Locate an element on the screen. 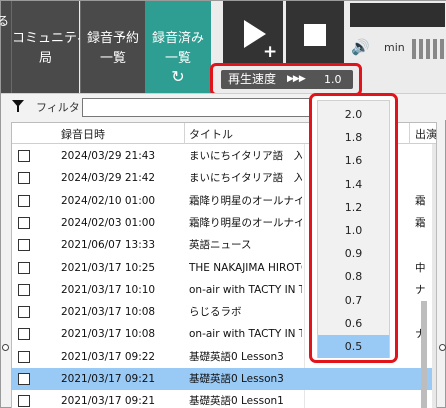 Image resolution: width=446 pixels, height=408 pixels. play-add-button: + is located at coordinates (253, 34).